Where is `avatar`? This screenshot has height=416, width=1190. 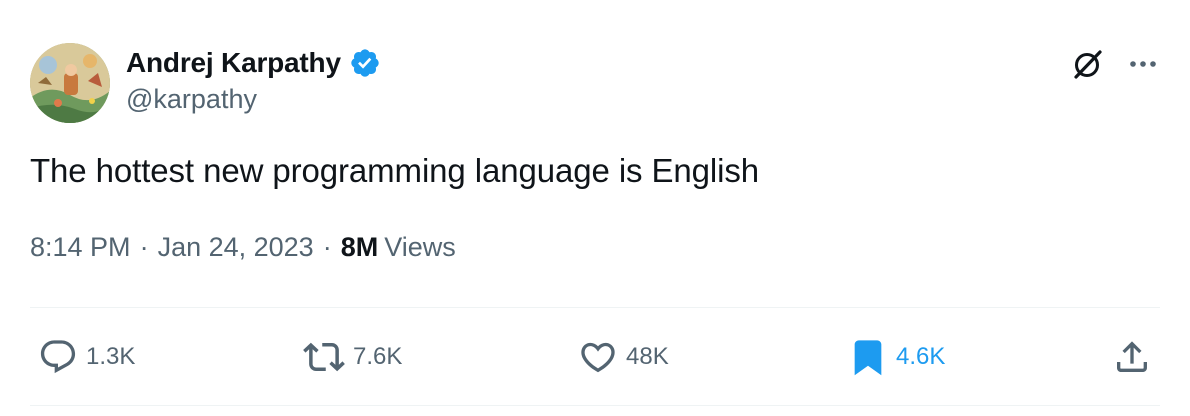 avatar is located at coordinates (70, 83).